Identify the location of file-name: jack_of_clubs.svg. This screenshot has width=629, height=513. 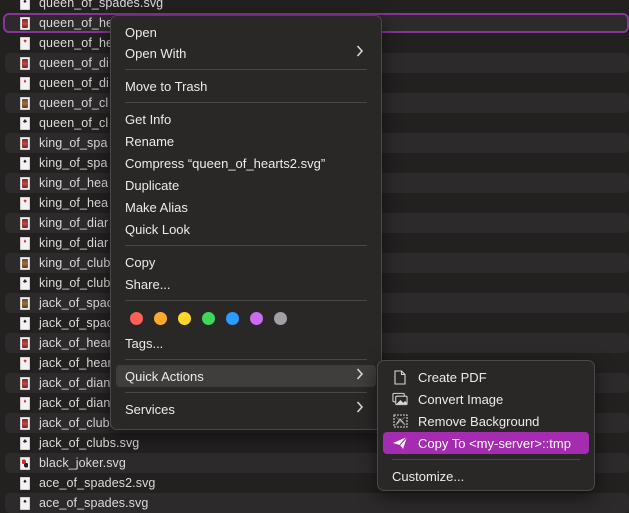
(89, 443).